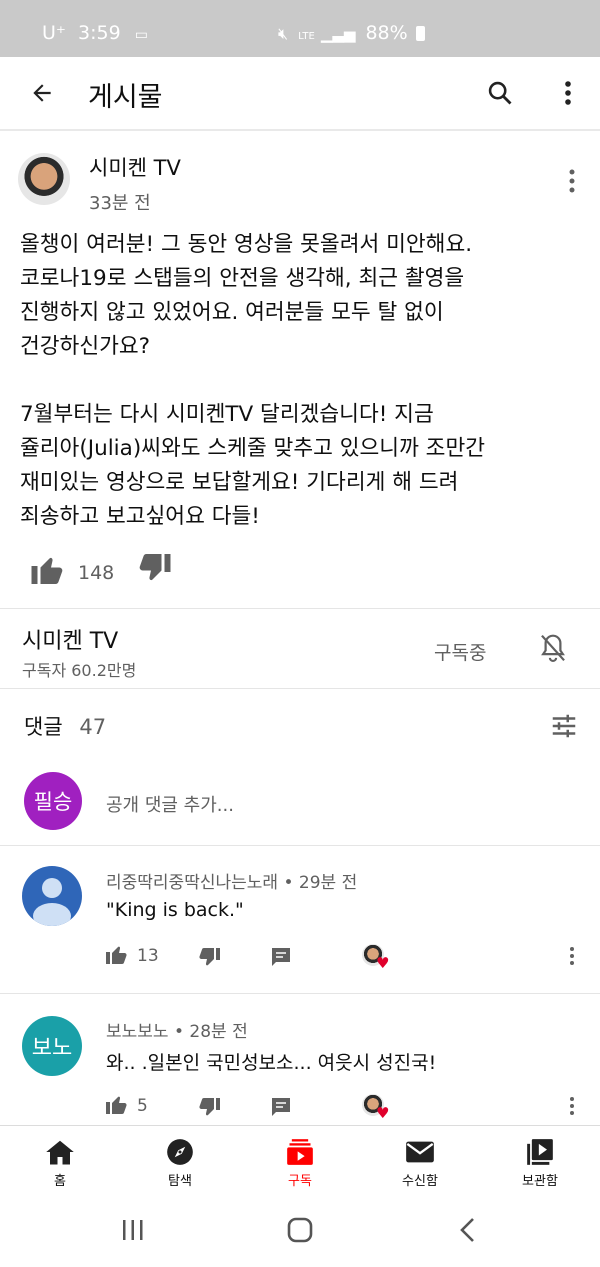  Describe the element at coordinates (52, 1046) in the screenshot. I see `comment-avatar: 보노` at that location.